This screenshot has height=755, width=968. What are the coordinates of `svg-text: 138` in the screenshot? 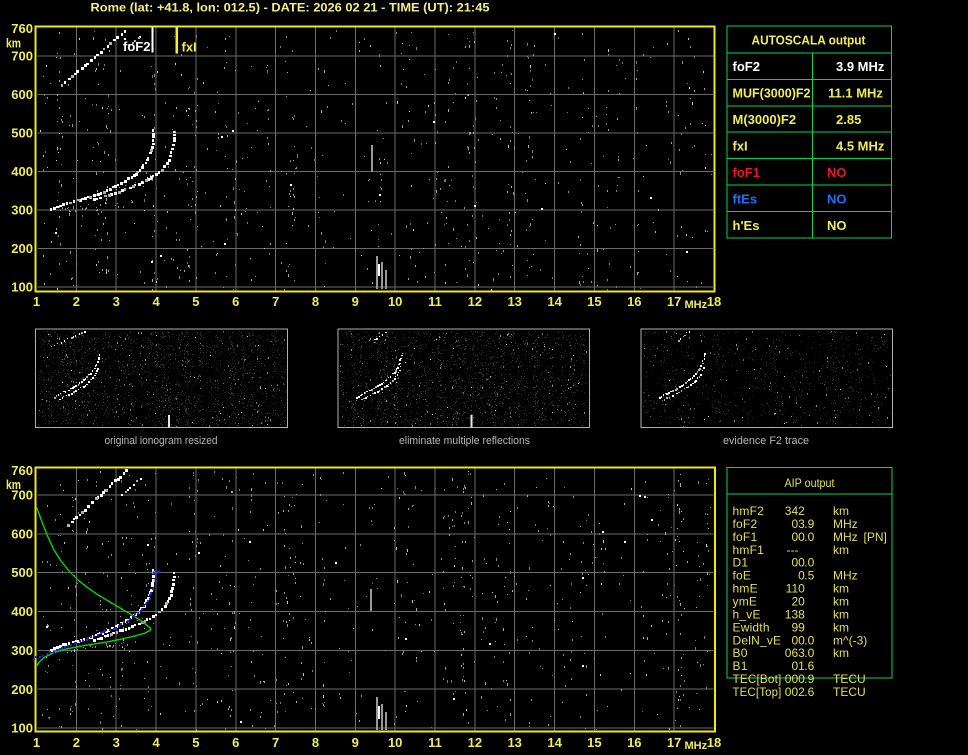 It's located at (795, 614).